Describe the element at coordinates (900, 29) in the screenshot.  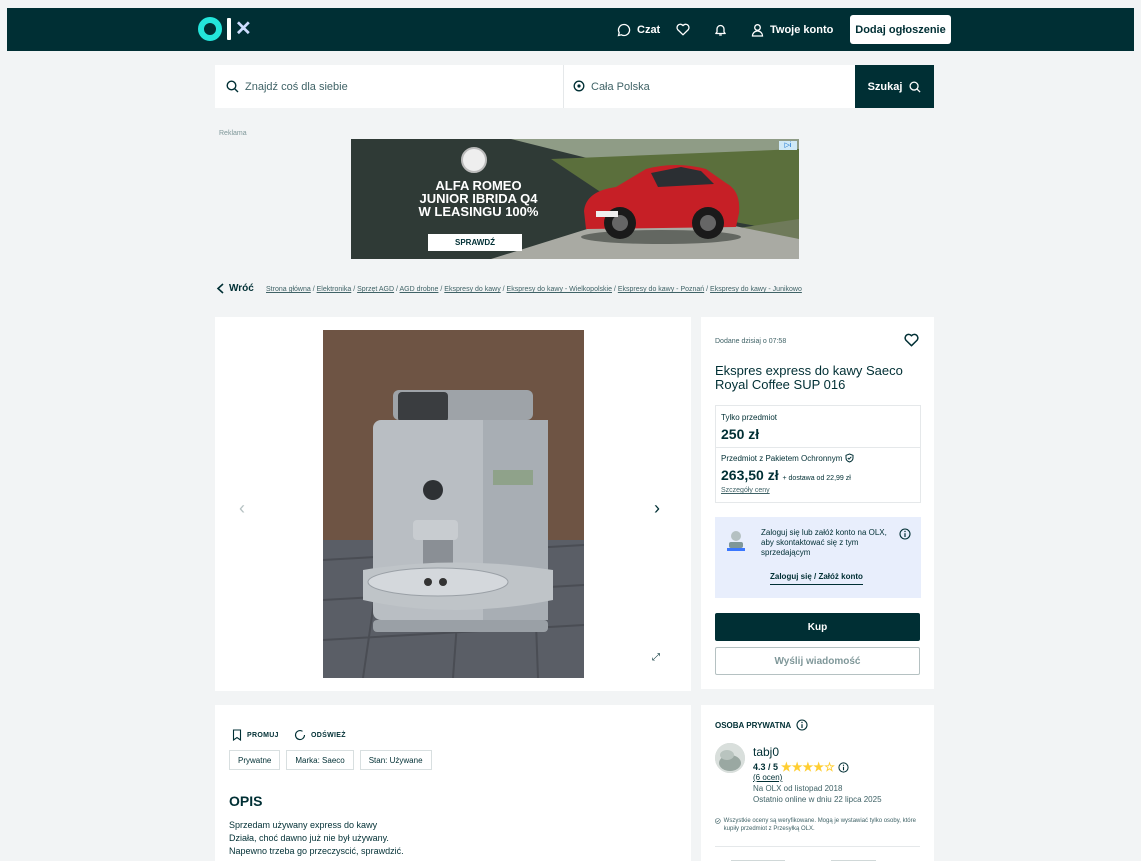
I see `add-listing-button: Dodaj ogłoszenie` at that location.